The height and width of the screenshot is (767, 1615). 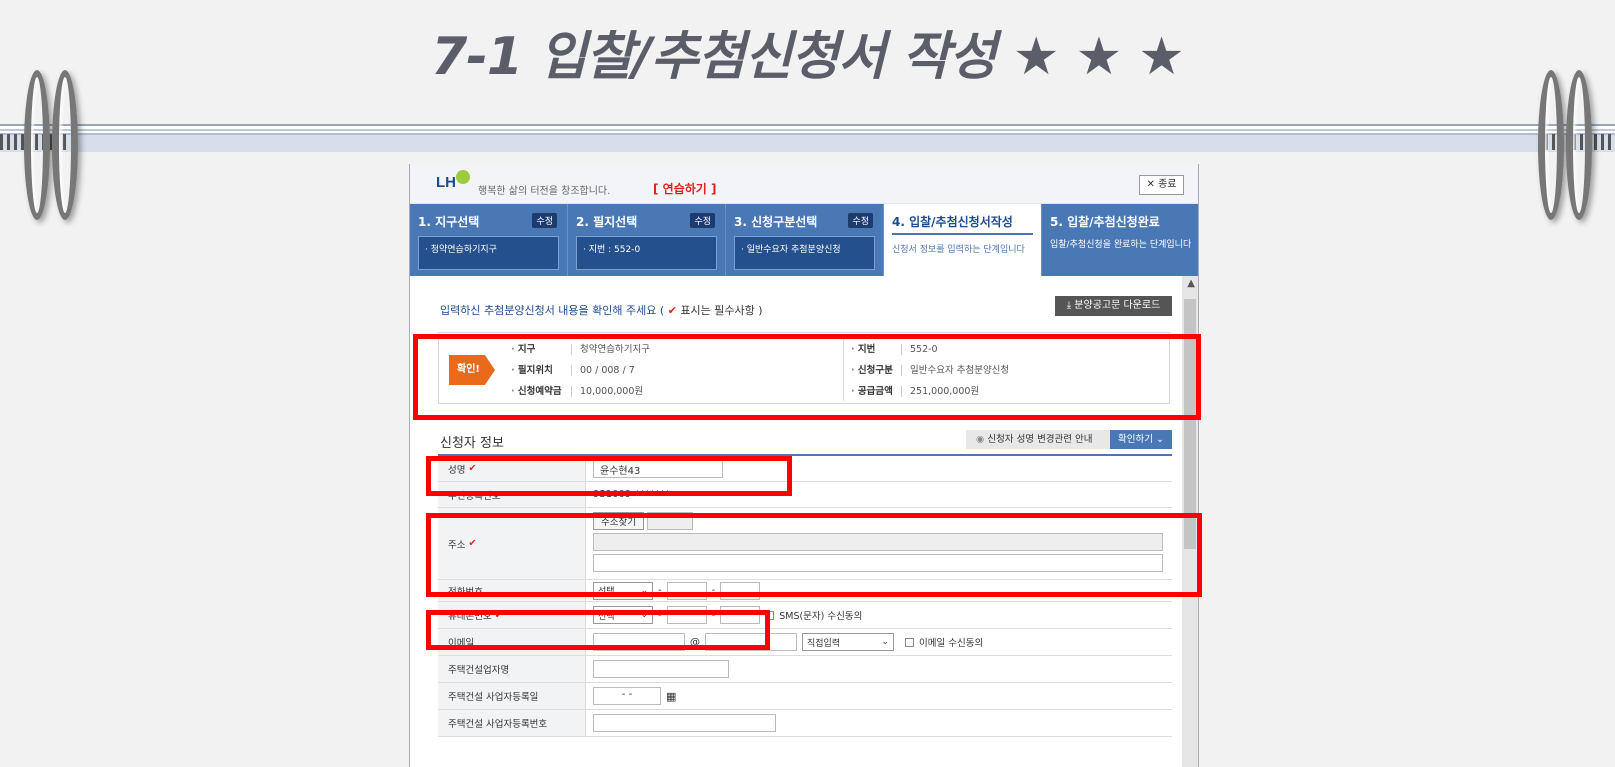 I want to click on notice-text: 입력하신 추첨분양신청서 내용을 확인해 주세요 ( ✔ 표시는 필수사항 ), so click(x=601, y=310).